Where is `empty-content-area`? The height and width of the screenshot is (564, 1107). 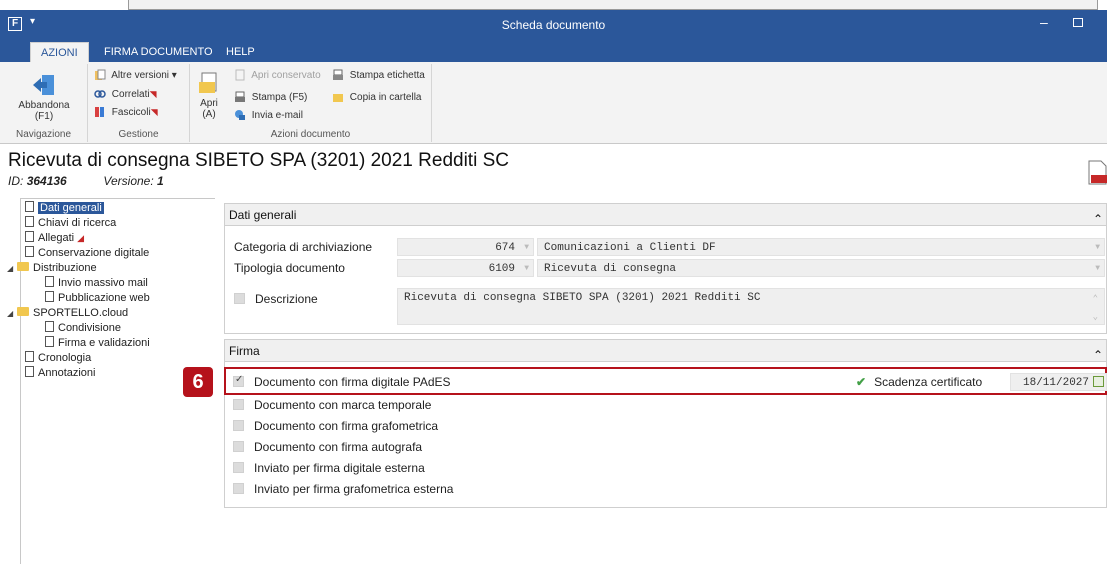 empty-content-area is located at coordinates (661, 536).